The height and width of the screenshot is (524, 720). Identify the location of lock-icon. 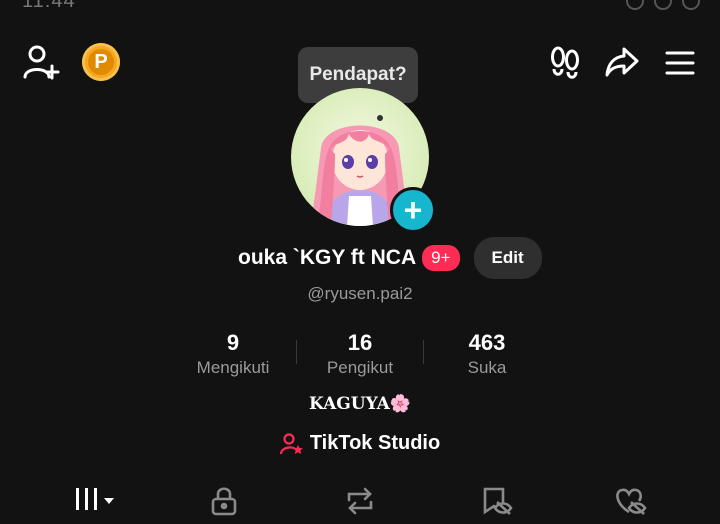
(224, 503).